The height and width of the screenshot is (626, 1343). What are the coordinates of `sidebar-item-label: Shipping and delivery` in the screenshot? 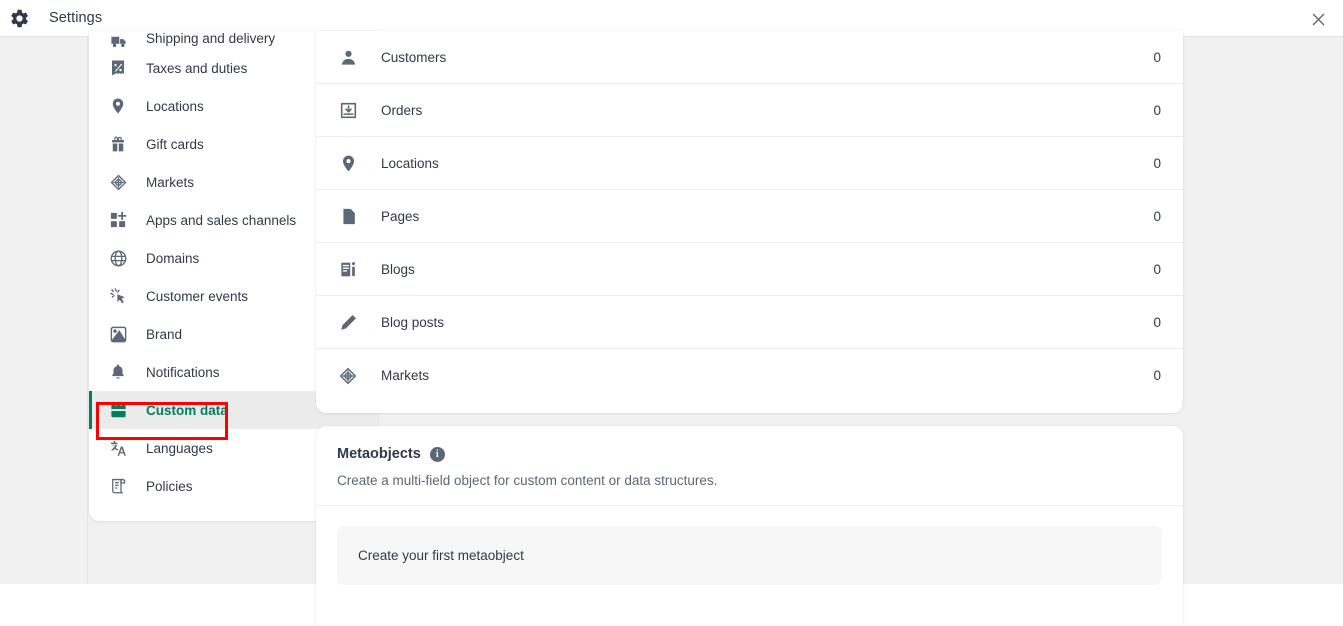 It's located at (211, 38).